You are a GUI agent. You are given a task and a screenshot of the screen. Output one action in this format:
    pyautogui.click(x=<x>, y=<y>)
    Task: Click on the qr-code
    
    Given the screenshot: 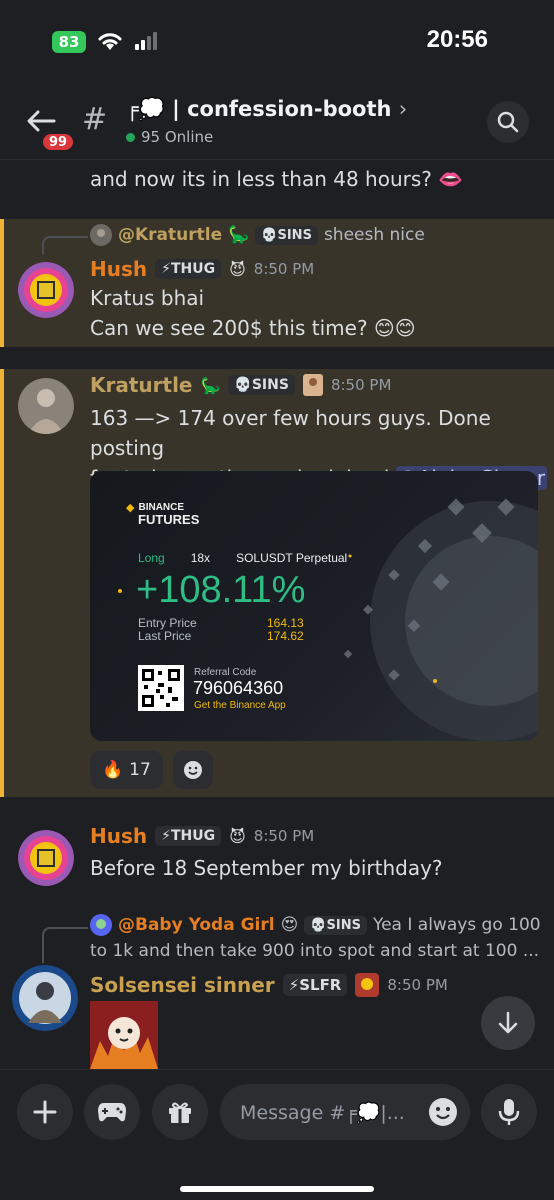 What is the action you would take?
    pyautogui.click(x=161, y=688)
    